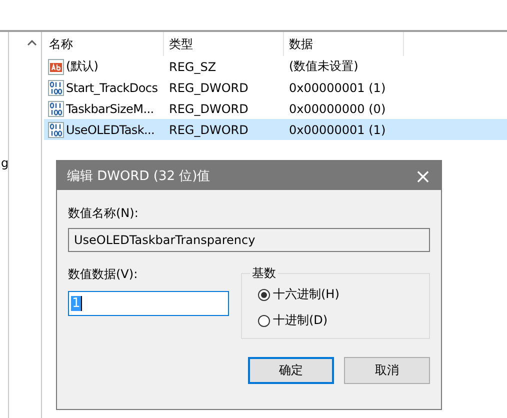 This screenshot has width=507, height=418. What do you see at coordinates (193, 67) in the screenshot?
I see `value-type: REG_SZ` at bounding box center [193, 67].